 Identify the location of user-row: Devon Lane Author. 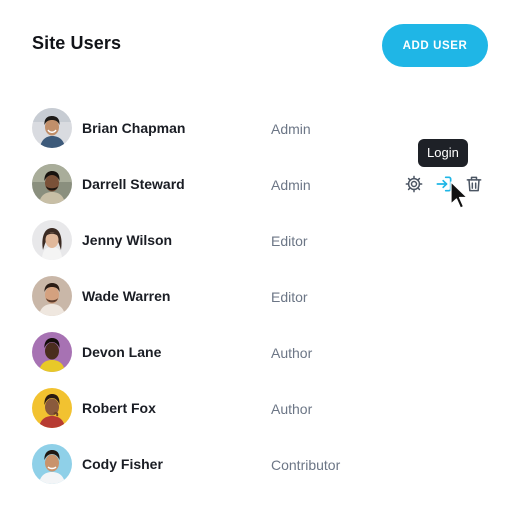
(260, 360).